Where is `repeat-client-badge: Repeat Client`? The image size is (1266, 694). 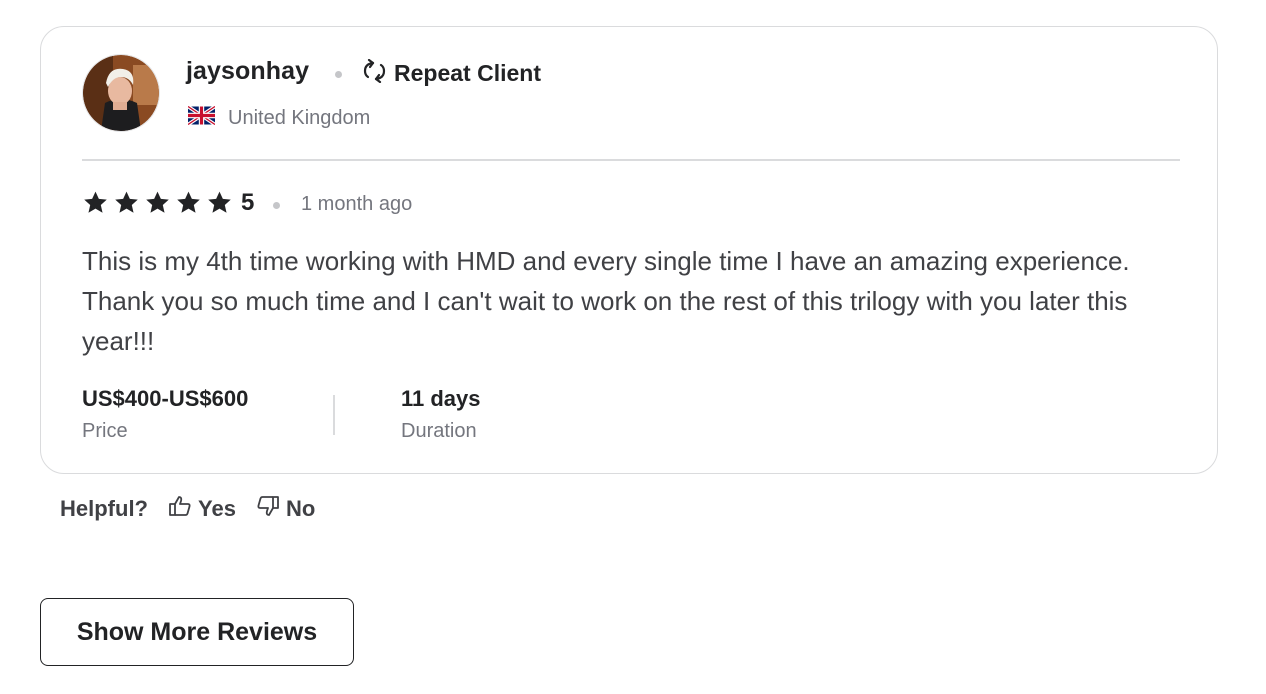
repeat-client-badge: Repeat Client is located at coordinates (451, 73).